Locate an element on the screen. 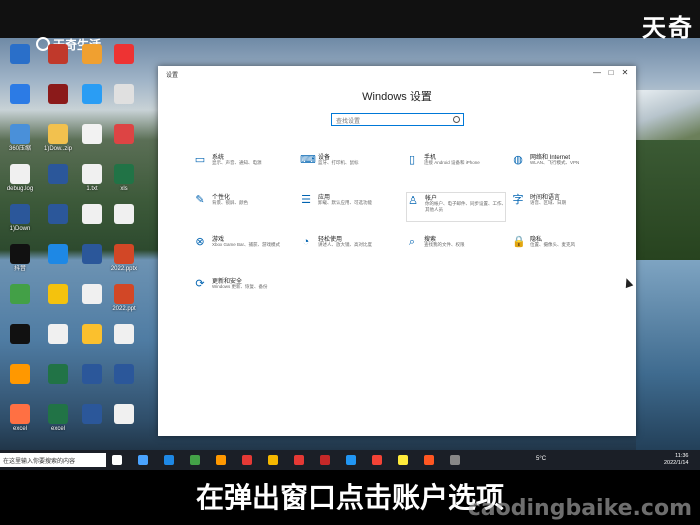  settings-tile: ⌕ 搜索 查找我的文件、权限 is located at coordinates (456, 249).